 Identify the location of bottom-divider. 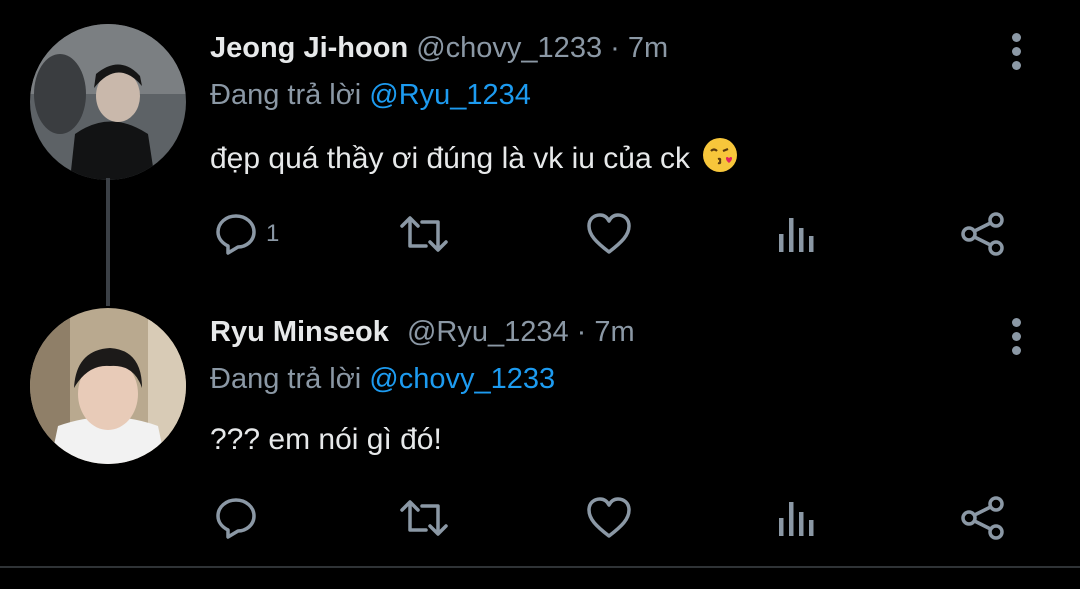
(540, 567).